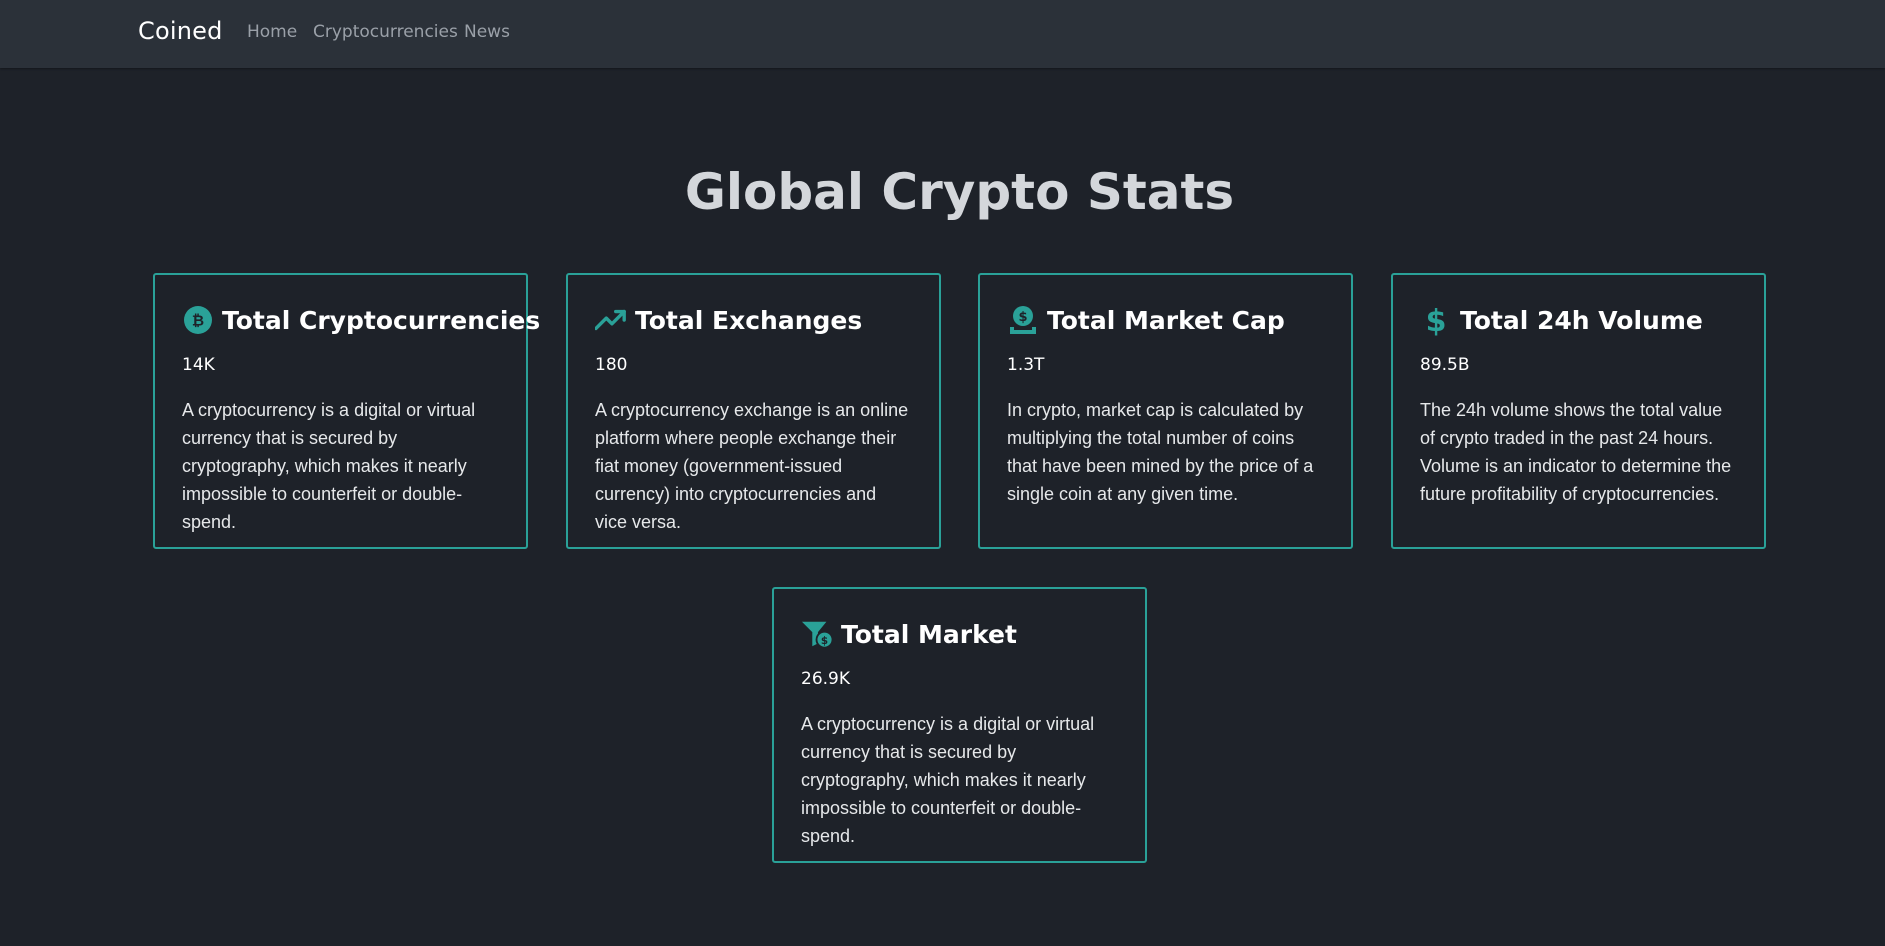 The height and width of the screenshot is (946, 1885). I want to click on brand-logo-link: Coined, so click(180, 31).